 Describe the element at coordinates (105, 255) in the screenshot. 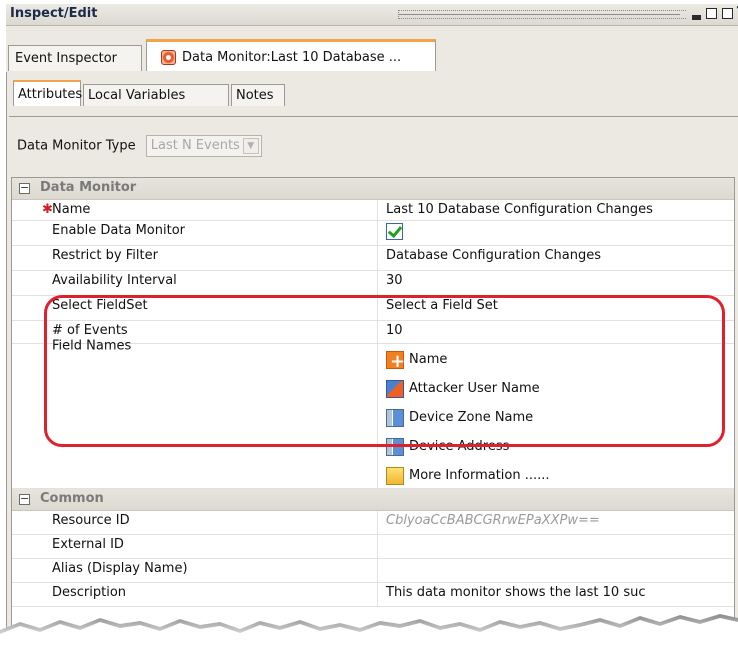

I see `row-label: Restrict by Filter` at that location.